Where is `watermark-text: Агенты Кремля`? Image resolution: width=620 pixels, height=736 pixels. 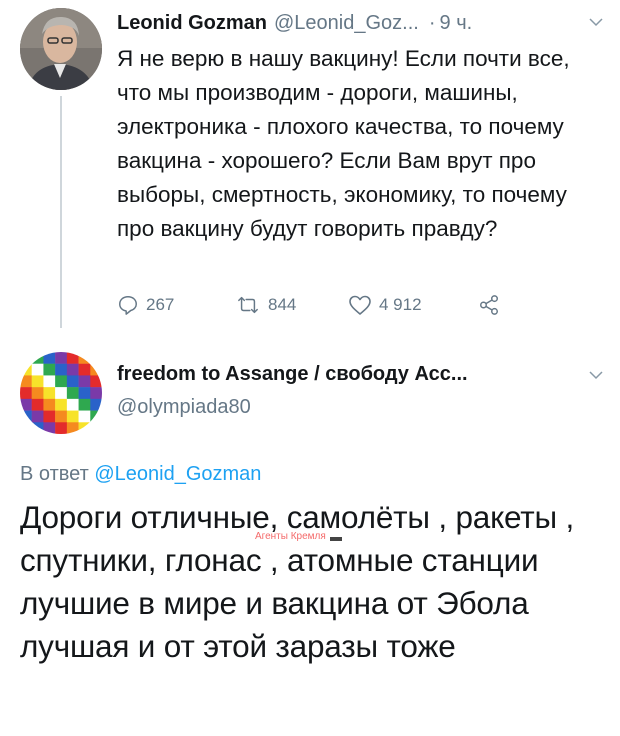 watermark-text: Агенты Кремля is located at coordinates (290, 536).